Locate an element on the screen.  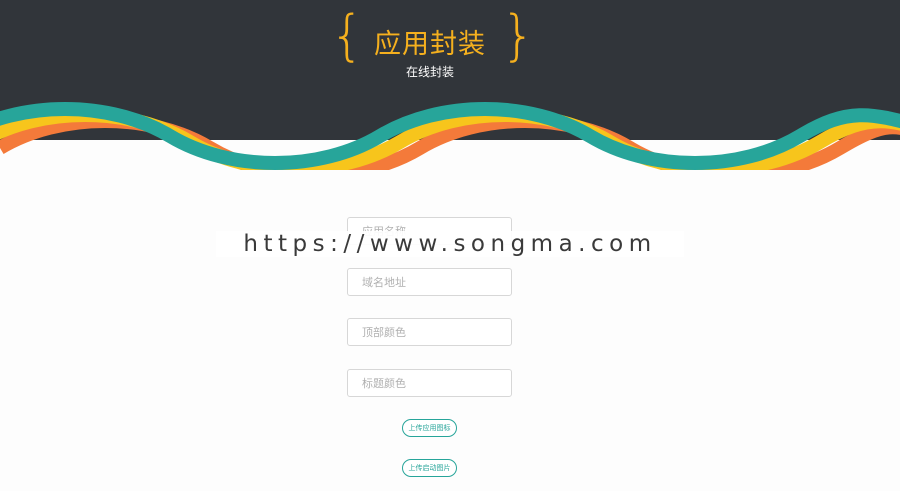
watermark: https://www.songma.com is located at coordinates (450, 244).